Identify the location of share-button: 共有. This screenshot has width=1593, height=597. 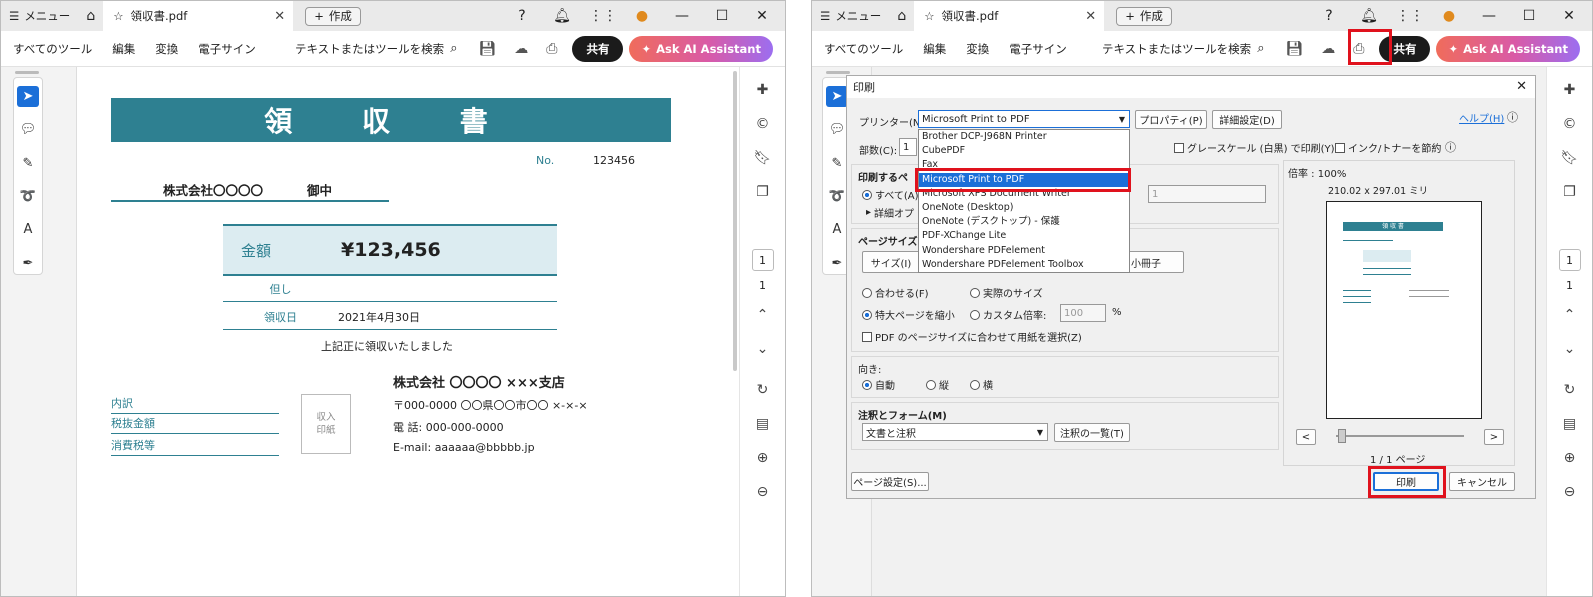
(598, 48).